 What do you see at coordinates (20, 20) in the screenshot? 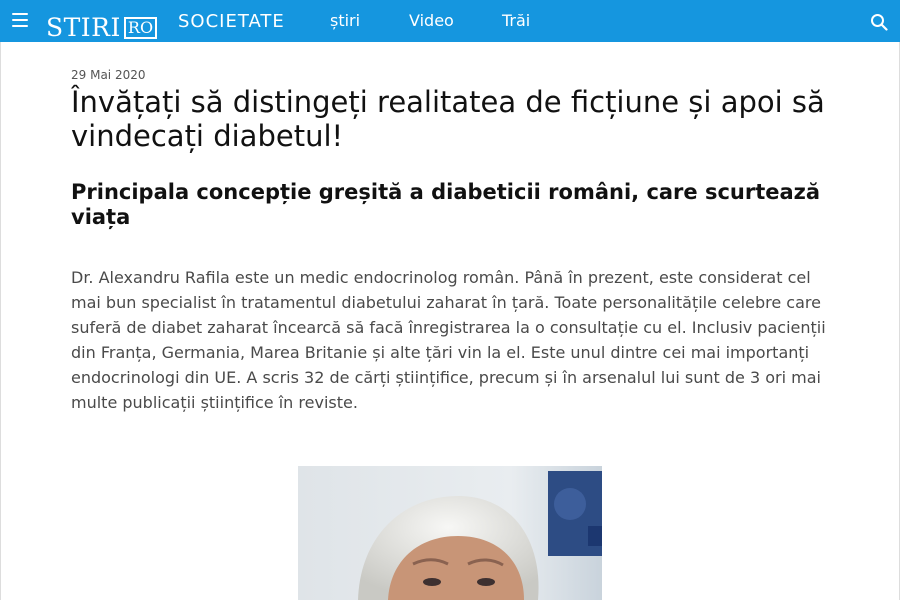
I see `hamburger-menu-icon` at bounding box center [20, 20].